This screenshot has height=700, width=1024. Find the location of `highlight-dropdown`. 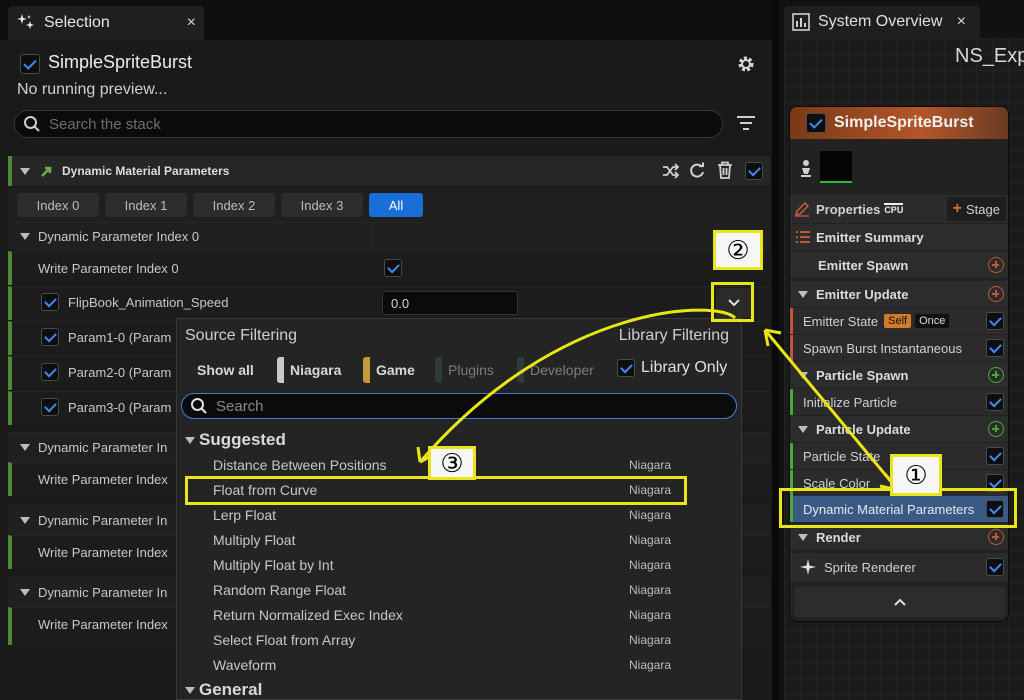

highlight-dropdown is located at coordinates (732, 302).